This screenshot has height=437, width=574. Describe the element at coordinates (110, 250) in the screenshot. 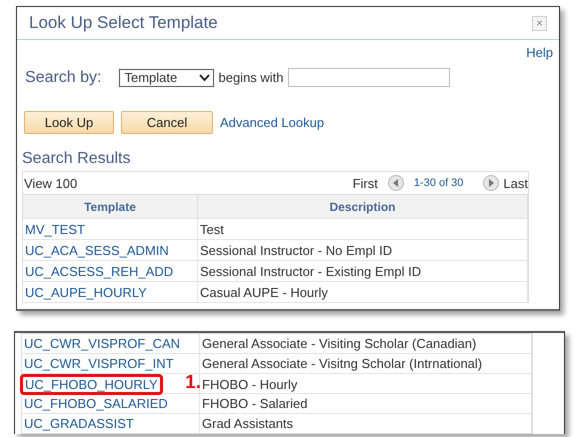

I see `template-link: UC_ACA_SESS_ADMIN` at that location.